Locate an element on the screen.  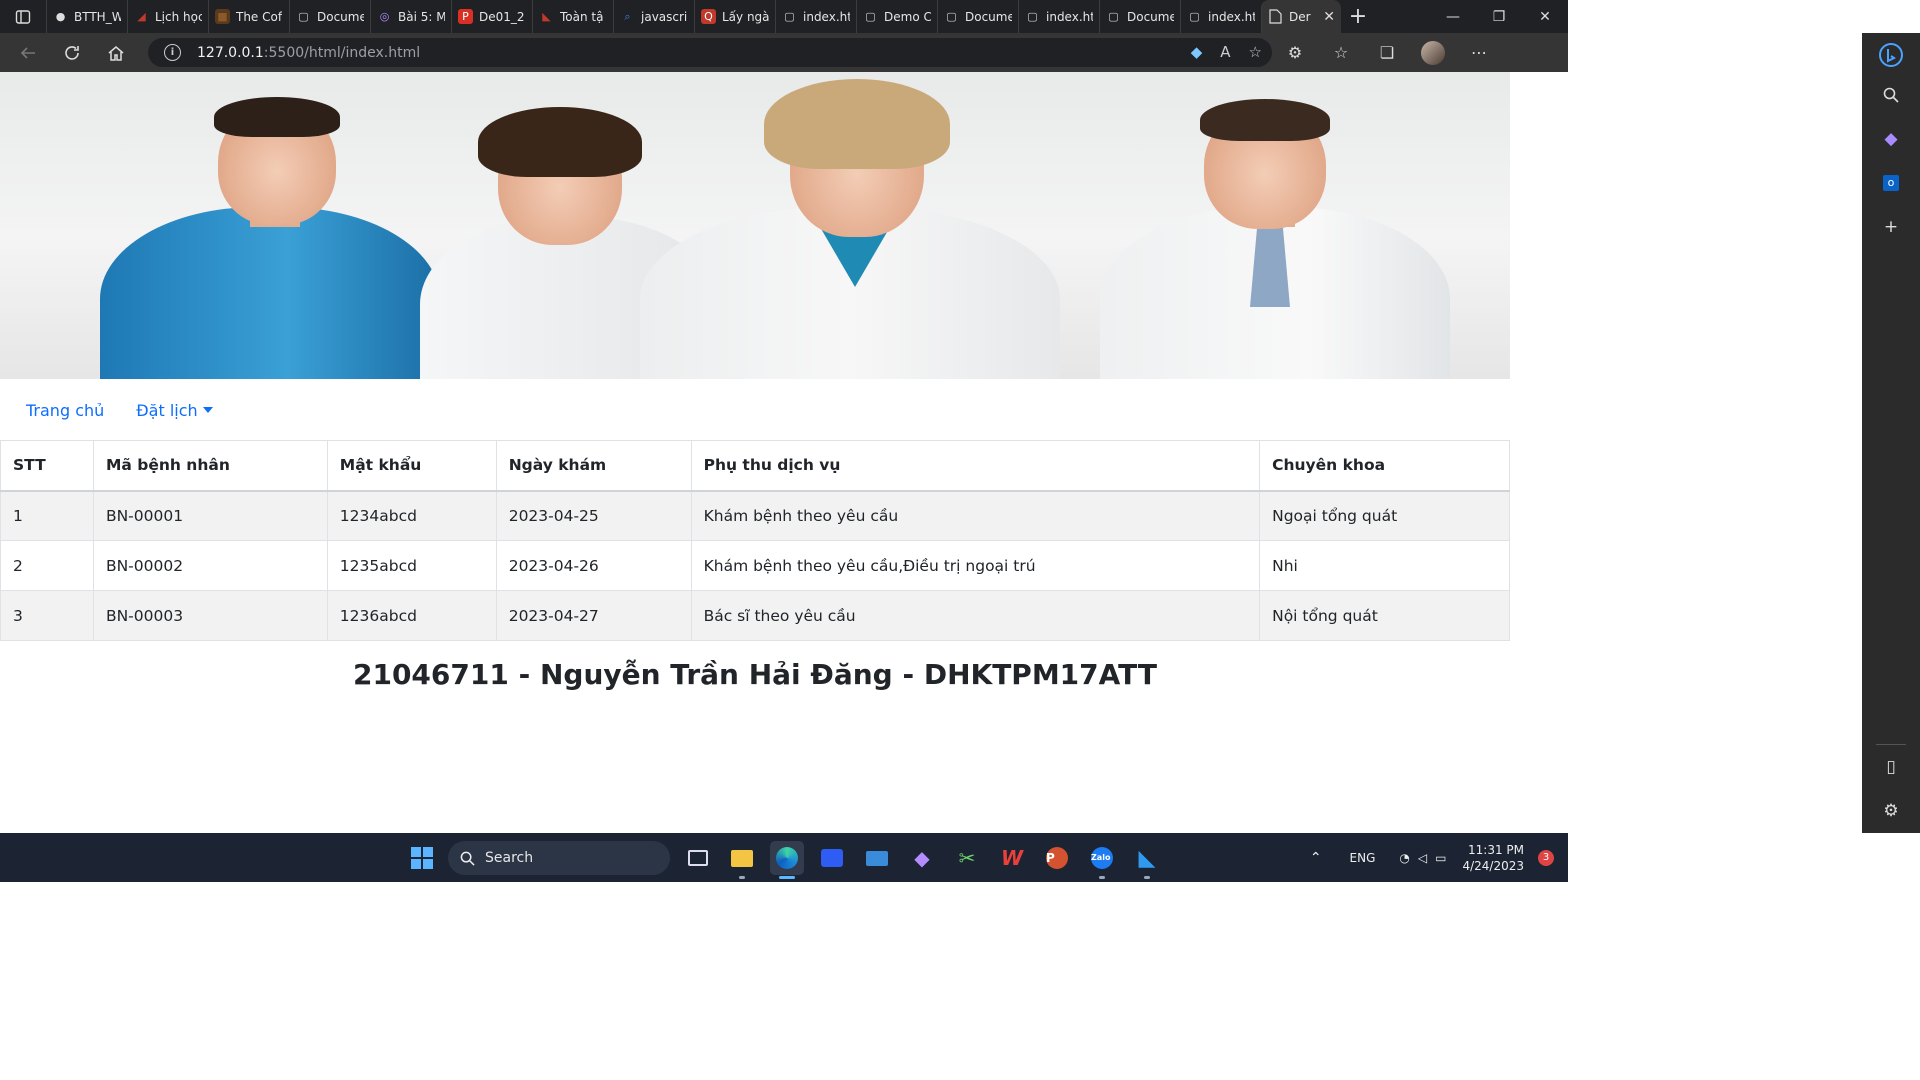
tab-13: ▢ index.ht is located at coordinates (1058, 16).